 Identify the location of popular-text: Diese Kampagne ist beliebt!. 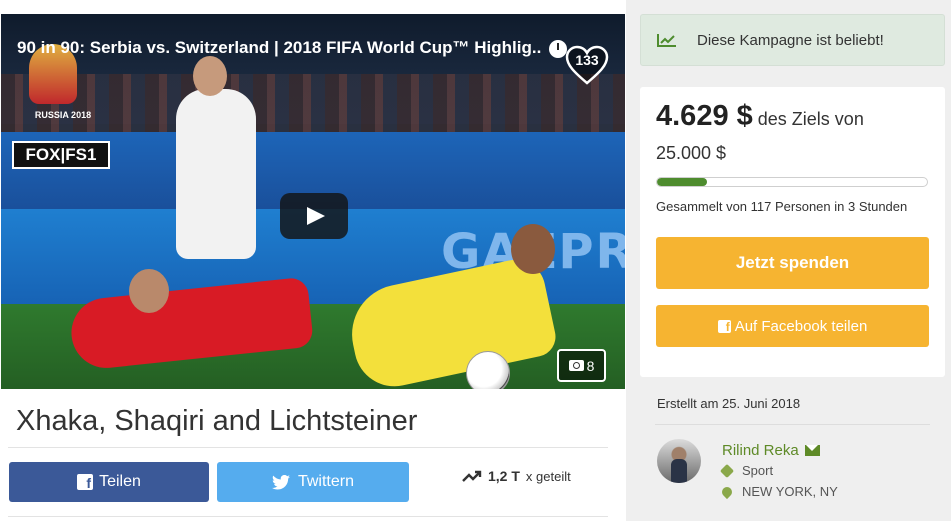
(790, 40).